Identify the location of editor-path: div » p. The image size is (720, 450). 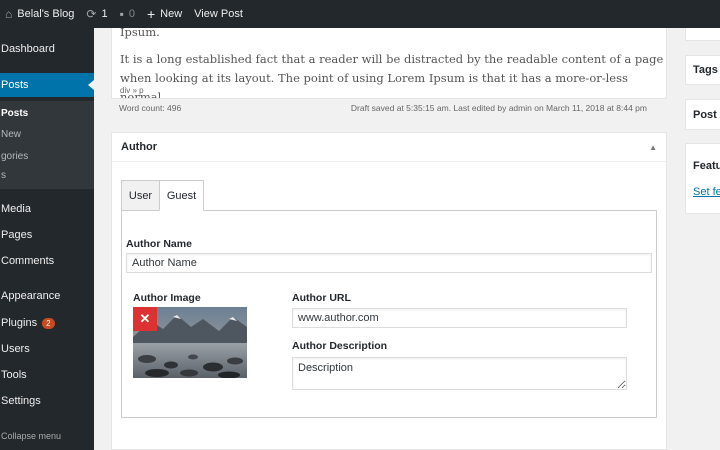
(132, 90).